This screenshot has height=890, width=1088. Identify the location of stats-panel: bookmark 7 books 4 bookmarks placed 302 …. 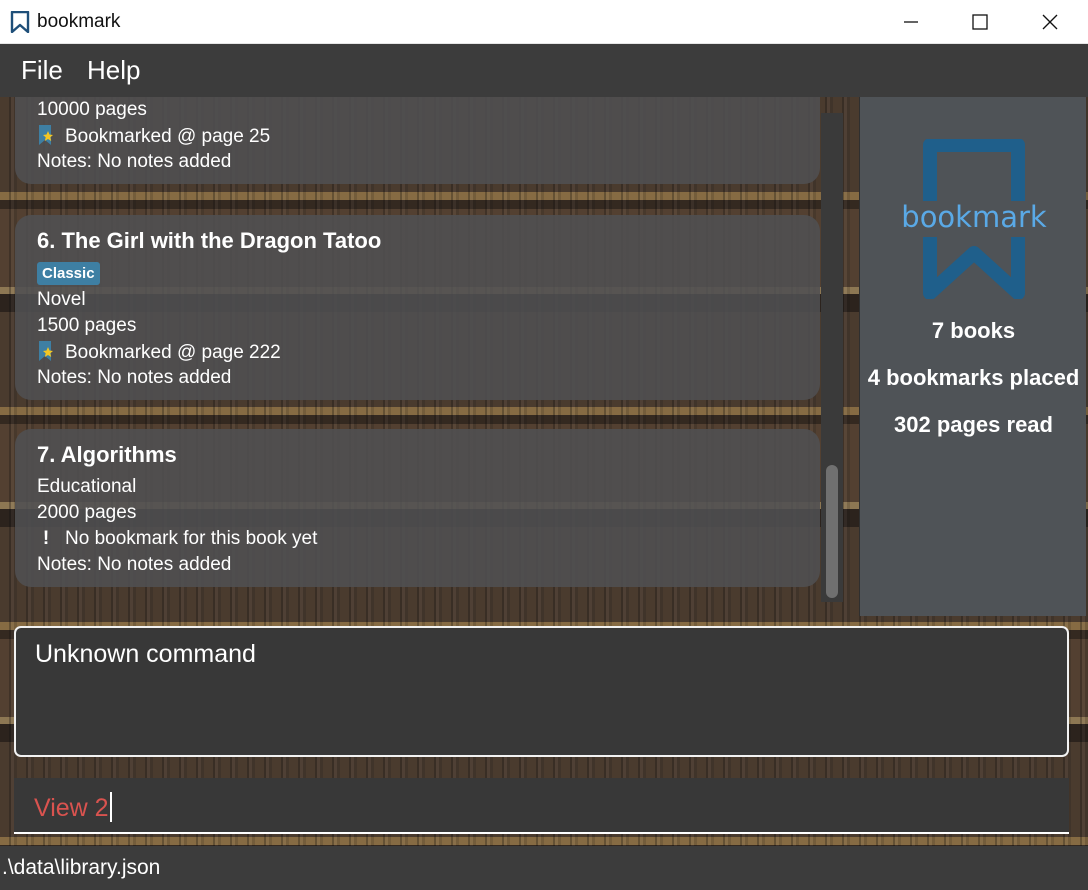
(972, 356).